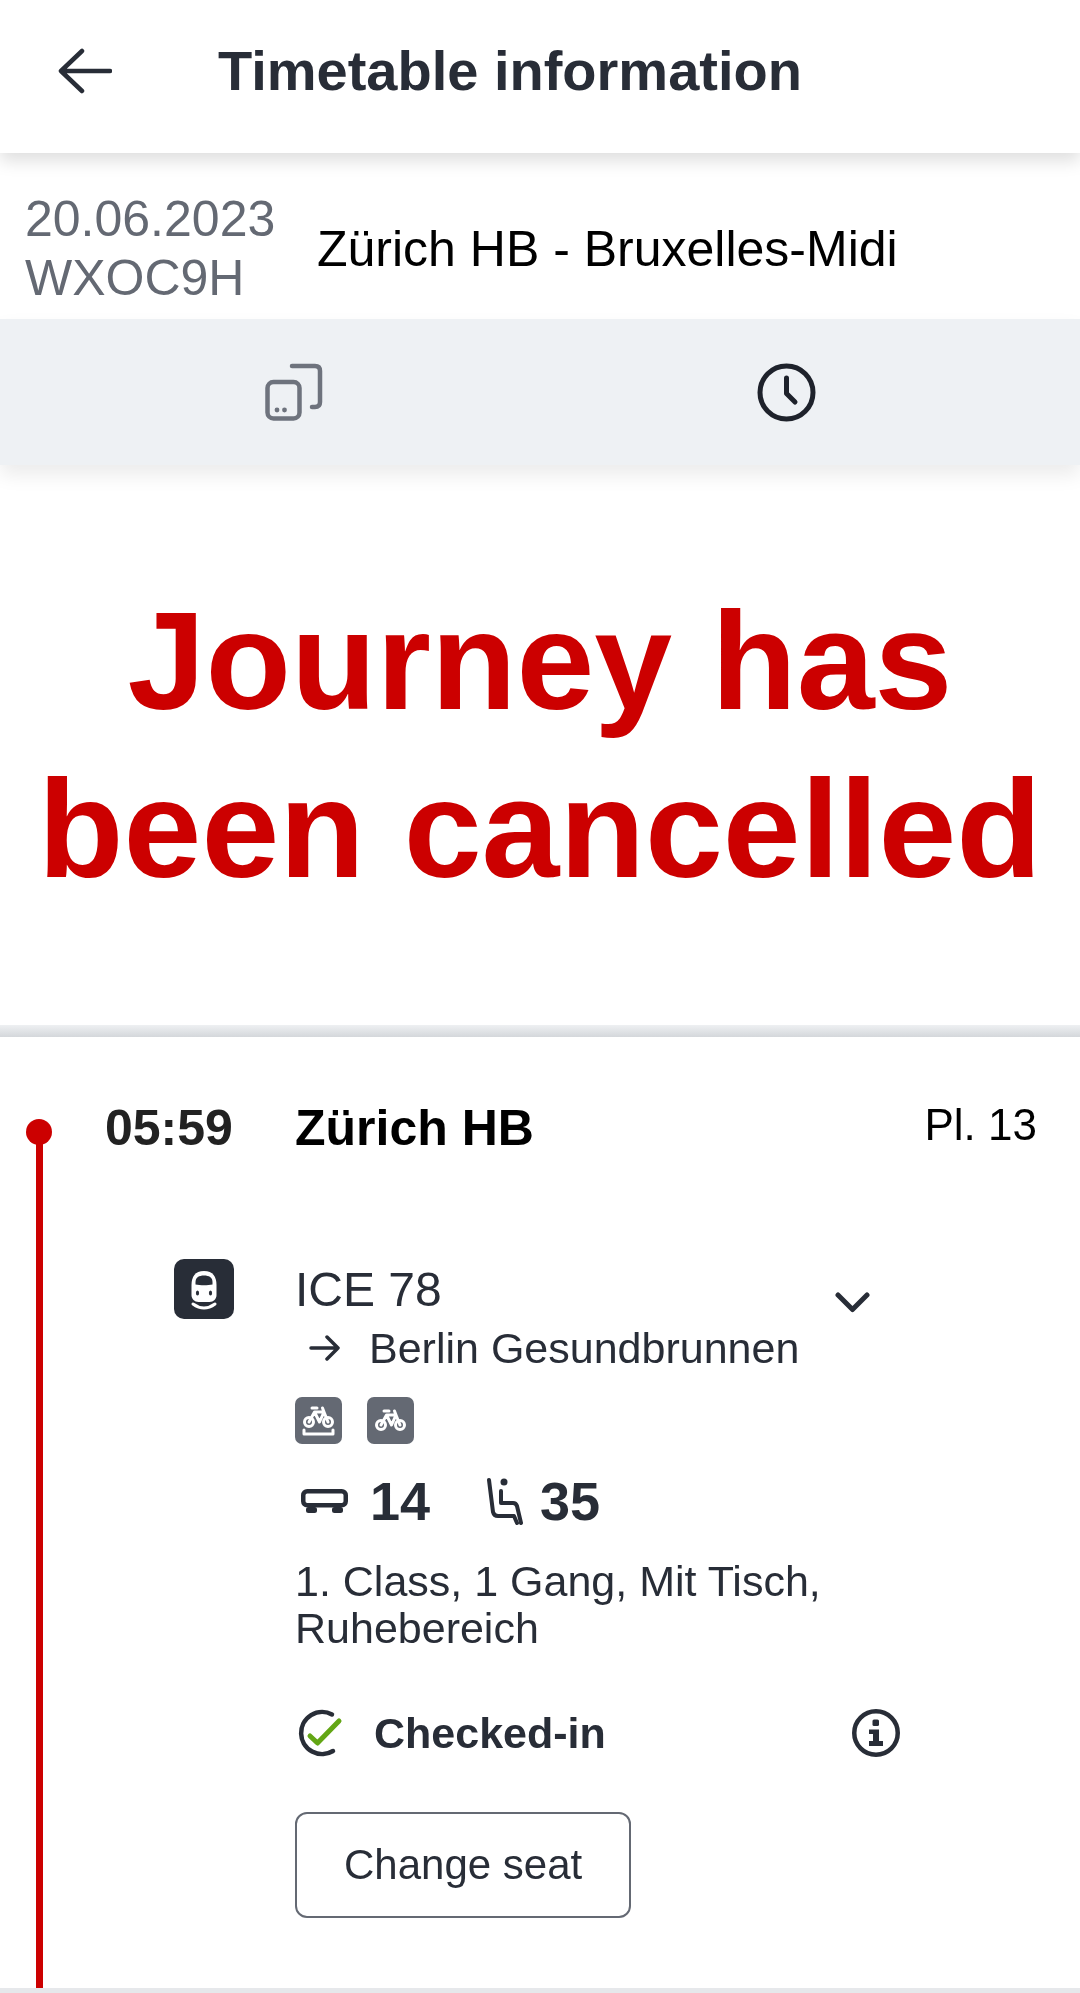 The image size is (1080, 1993). Describe the element at coordinates (318, 1420) in the screenshot. I see `bicycle-platform-icon` at that location.